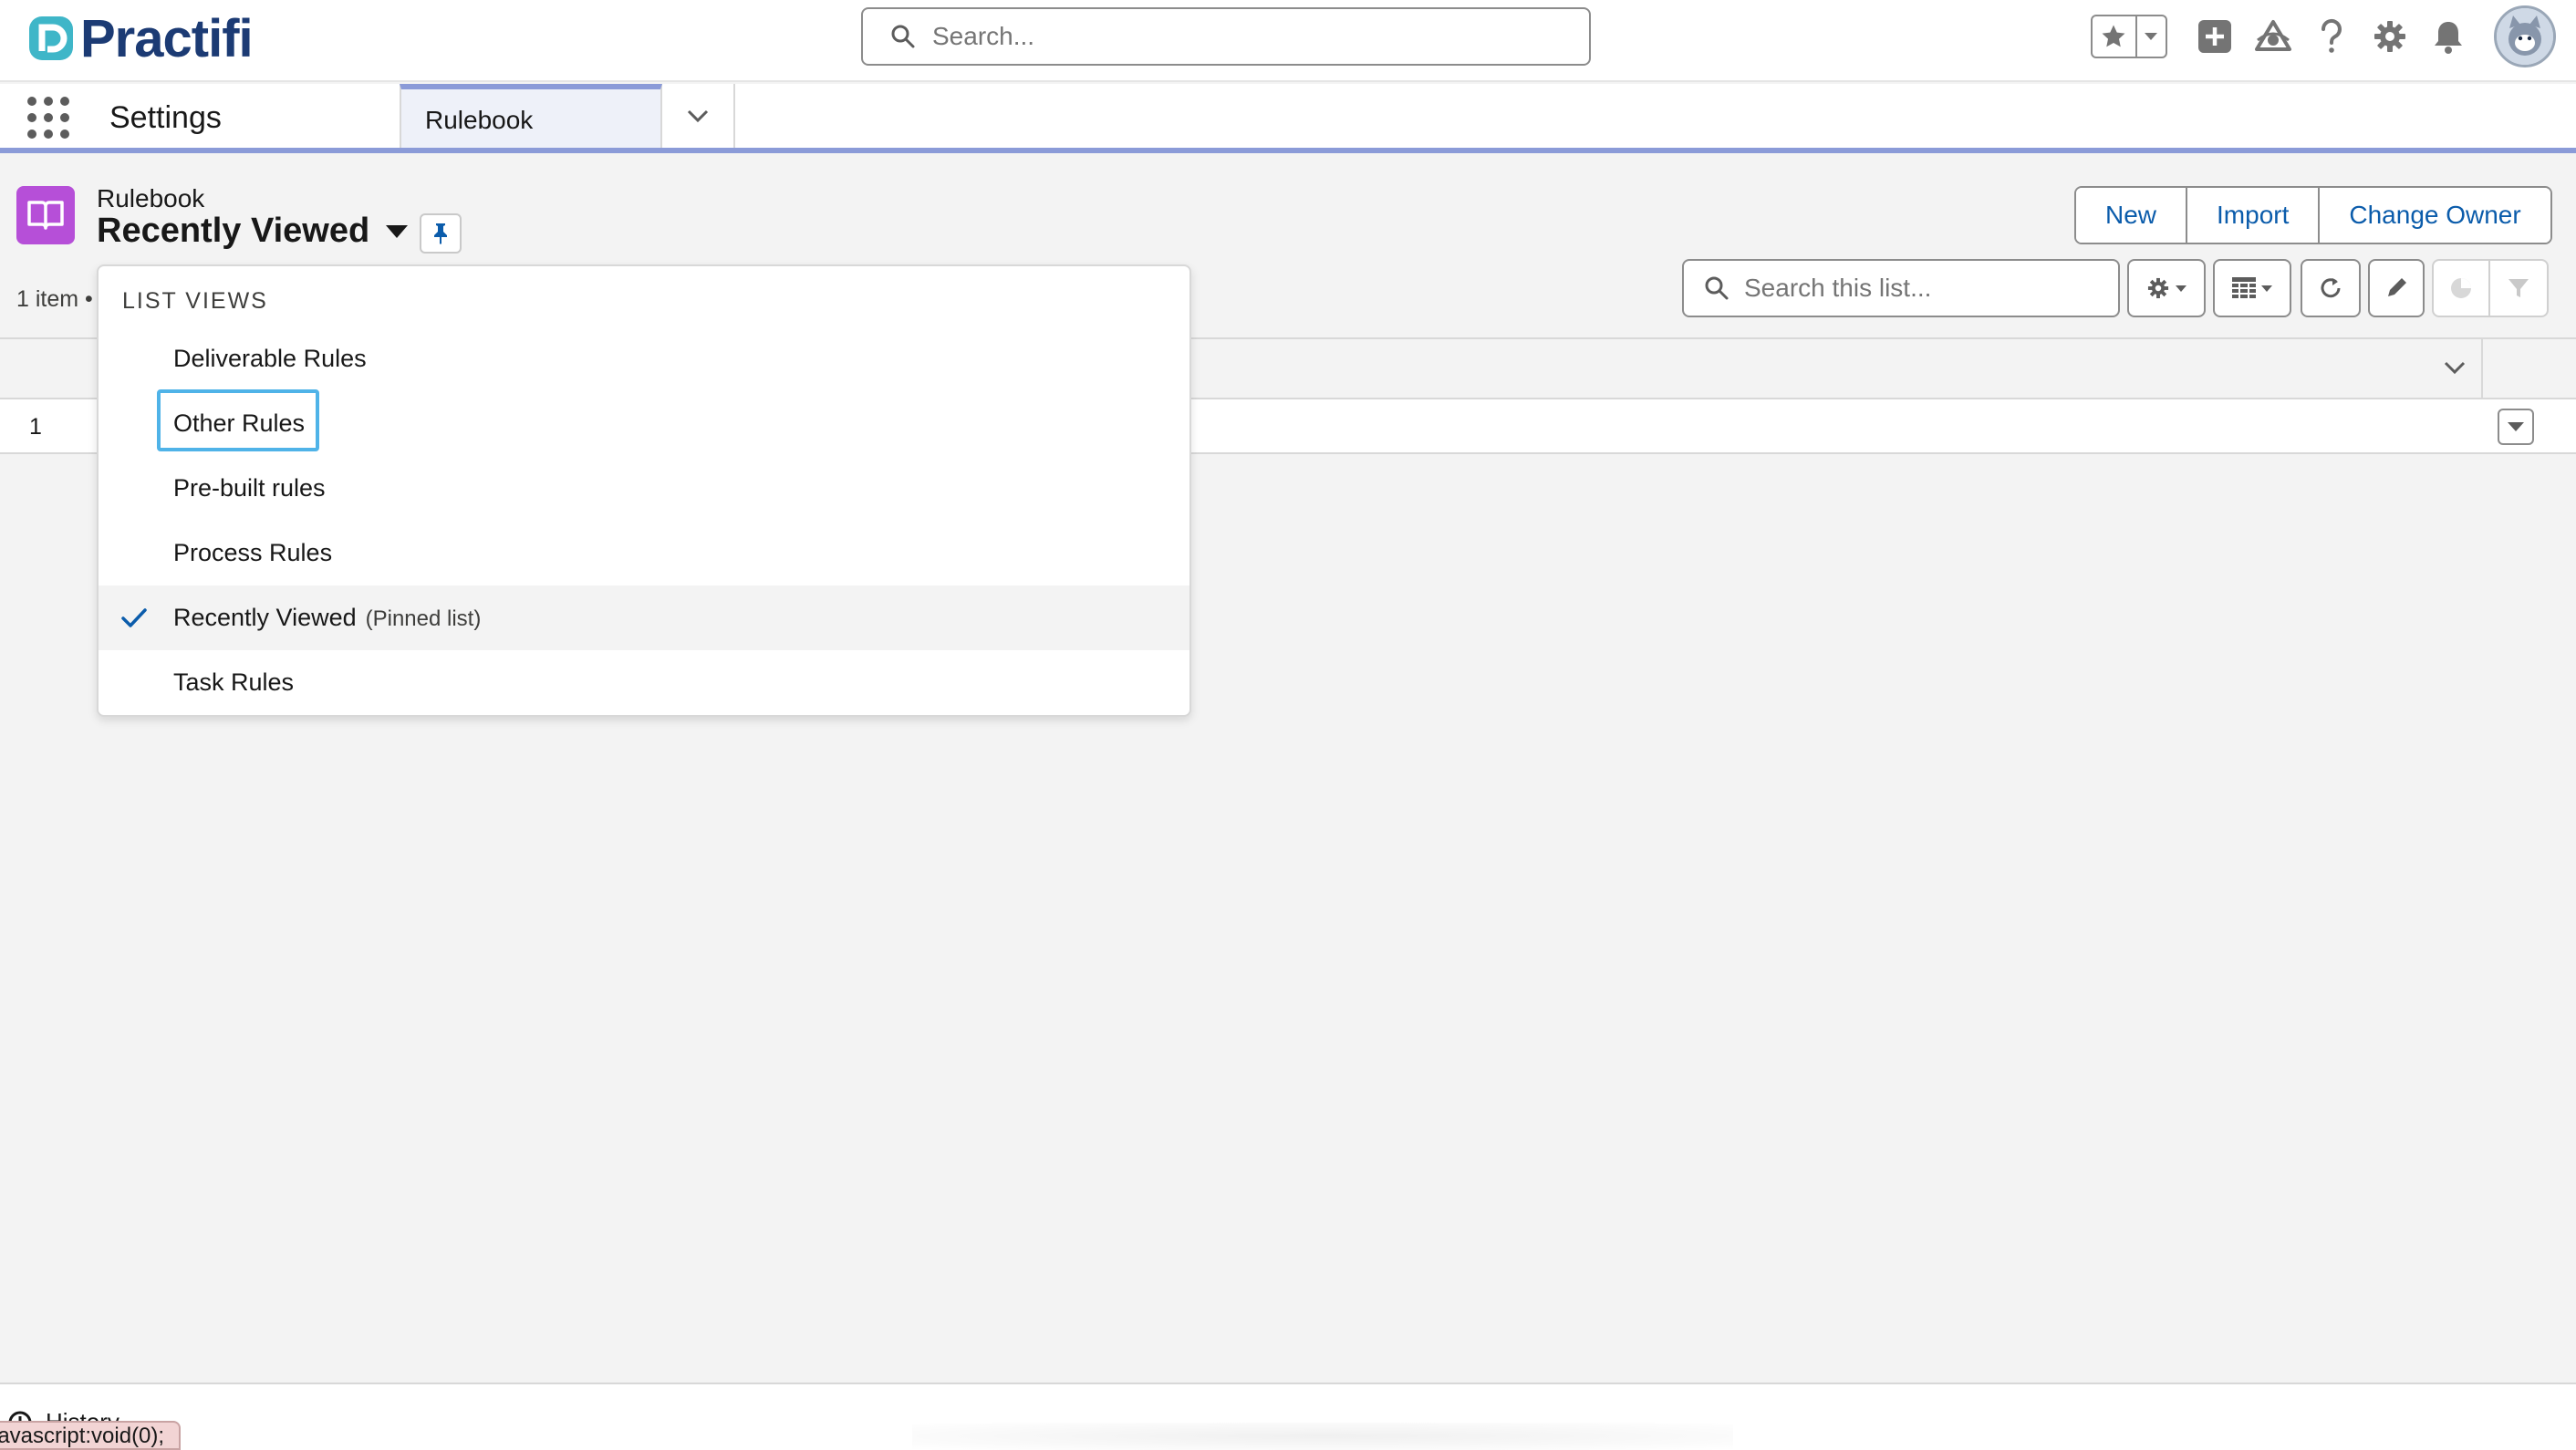 This screenshot has height=1450, width=2576. Describe the element at coordinates (2132, 215) in the screenshot. I see `new-button: New` at that location.